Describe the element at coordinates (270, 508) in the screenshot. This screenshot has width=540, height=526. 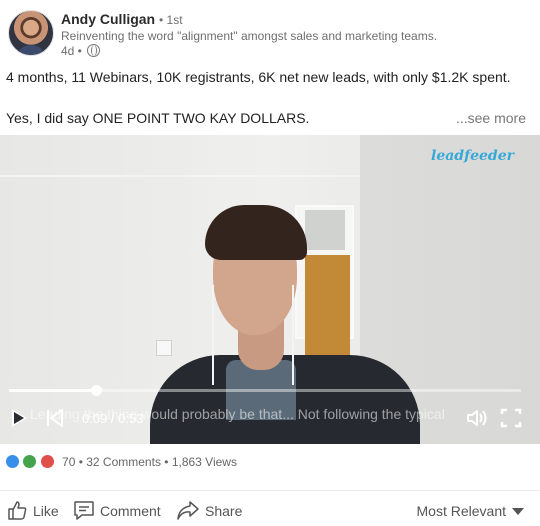
I see `post-action-bar: Like Comment Share Most Relevant` at that location.